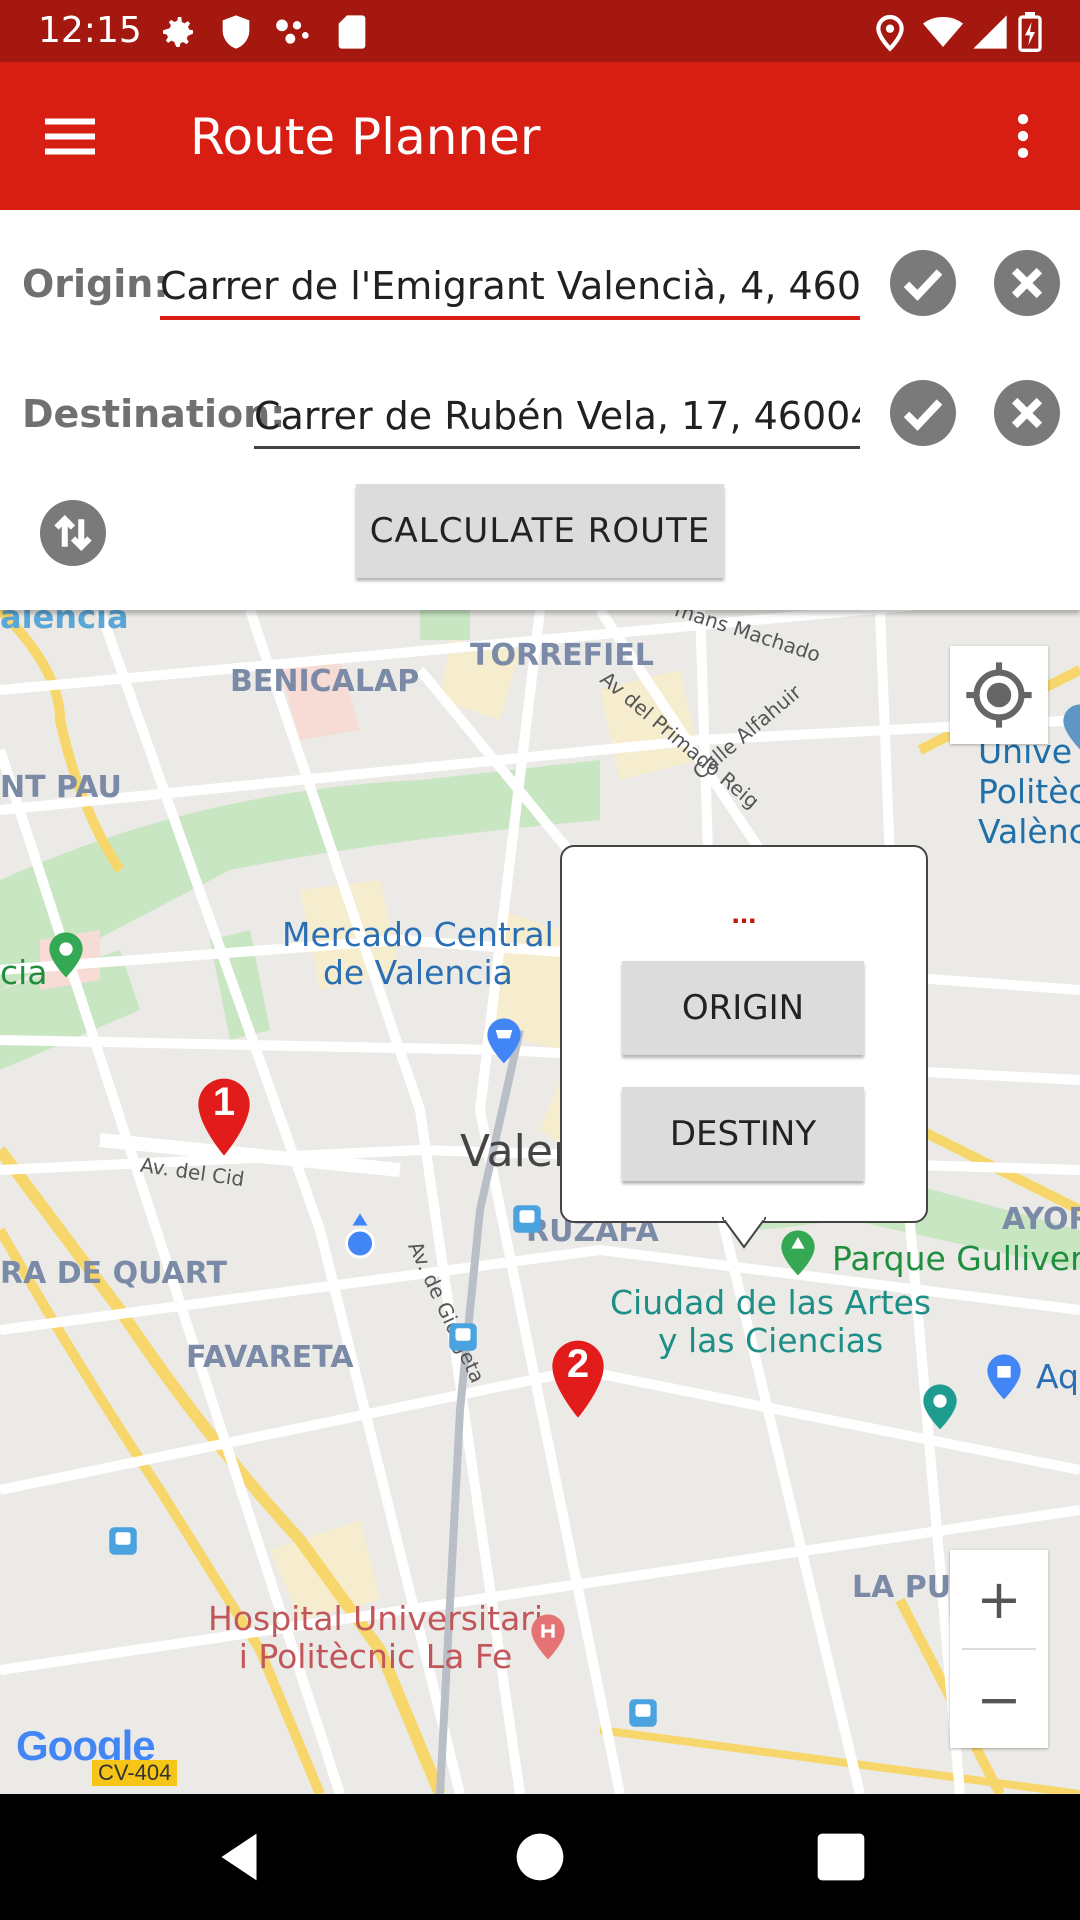  I want to click on destination-label: Destination:, so click(154, 414).